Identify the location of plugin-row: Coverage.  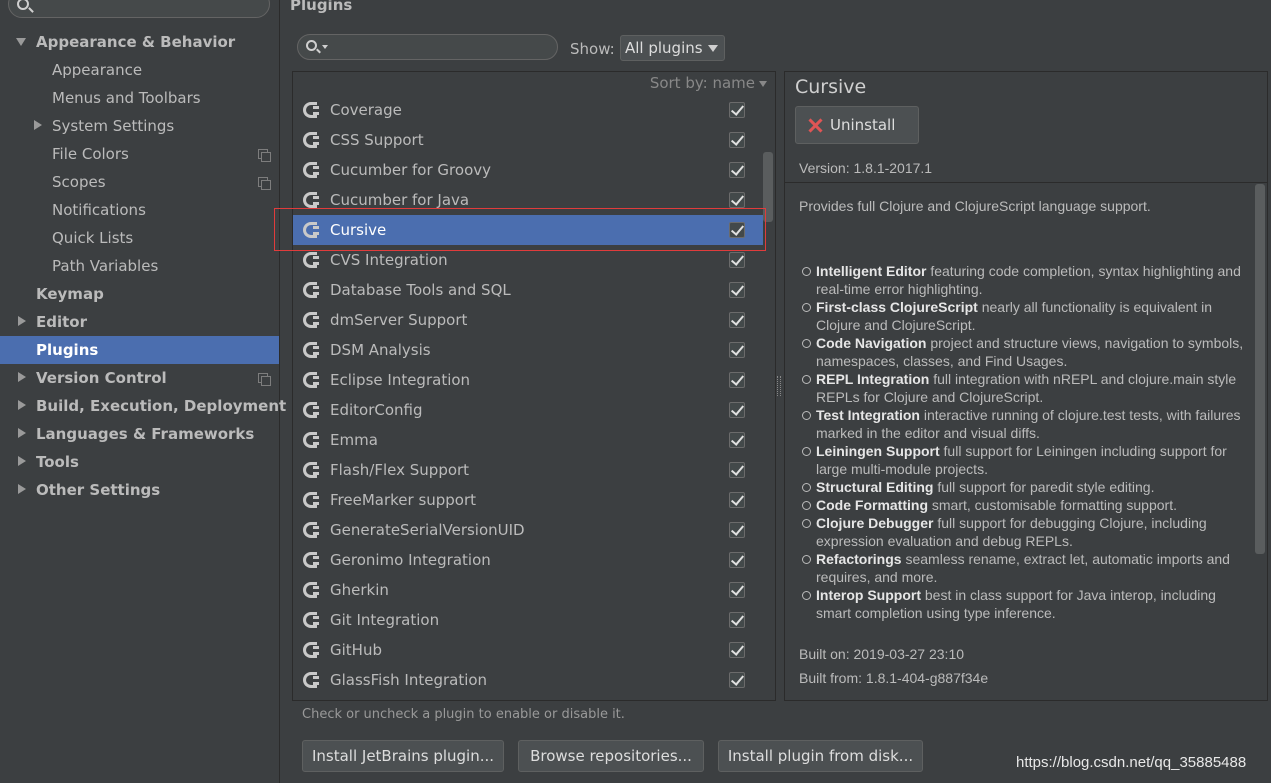
(528, 110).